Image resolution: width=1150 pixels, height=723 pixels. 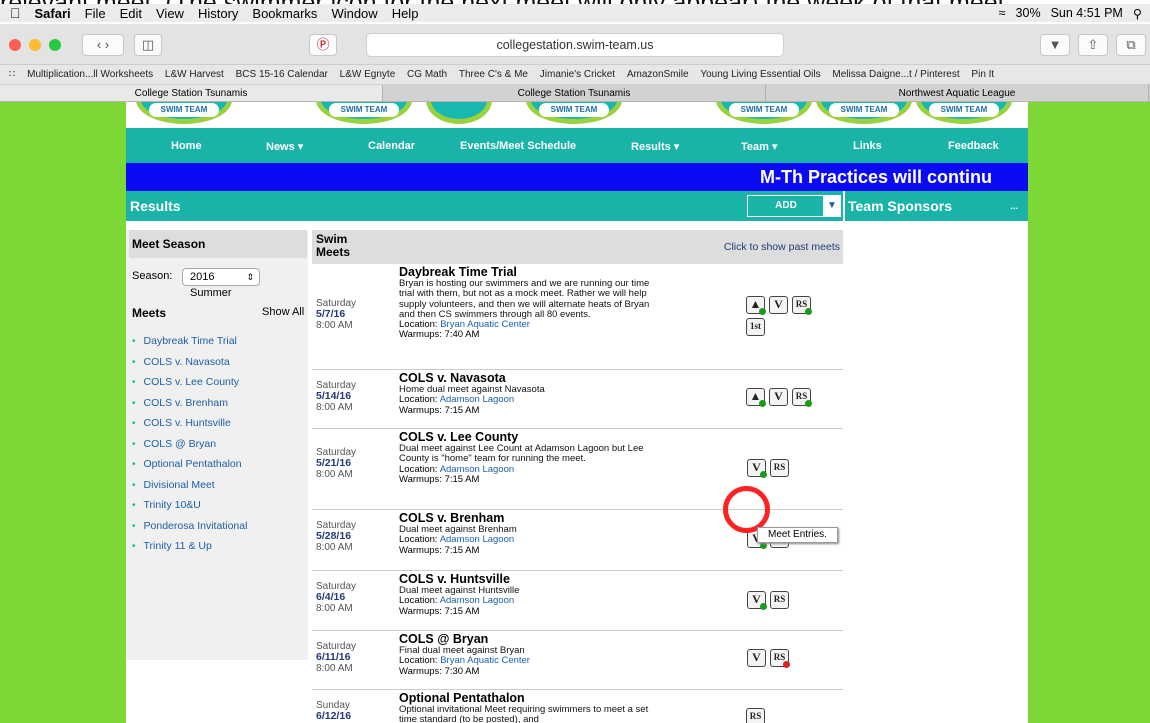 What do you see at coordinates (218, 244) in the screenshot?
I see `meet-season-header: Meet Season` at bounding box center [218, 244].